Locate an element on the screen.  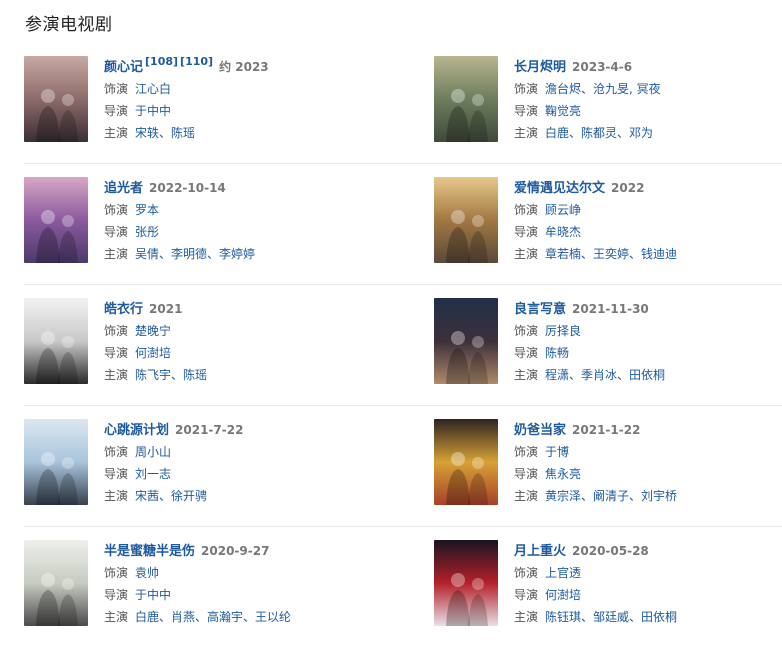
cast-row: 主演 吴倩、李明德、李婷婷 is located at coordinates (249, 254).